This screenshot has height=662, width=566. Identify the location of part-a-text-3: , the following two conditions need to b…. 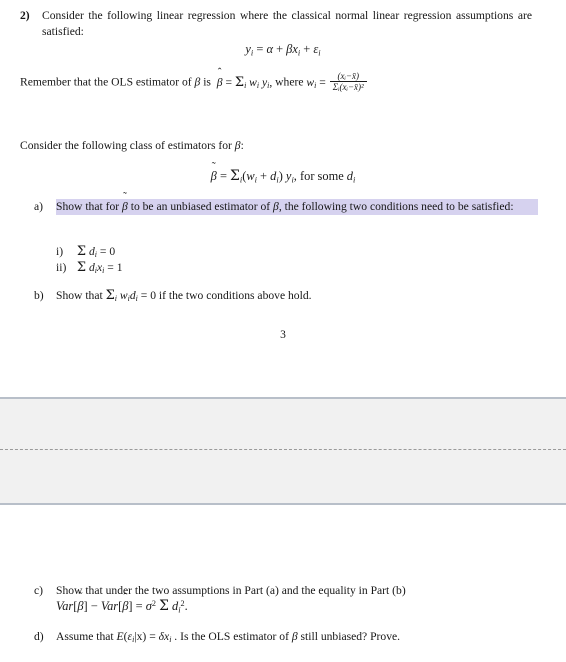
(396, 206).